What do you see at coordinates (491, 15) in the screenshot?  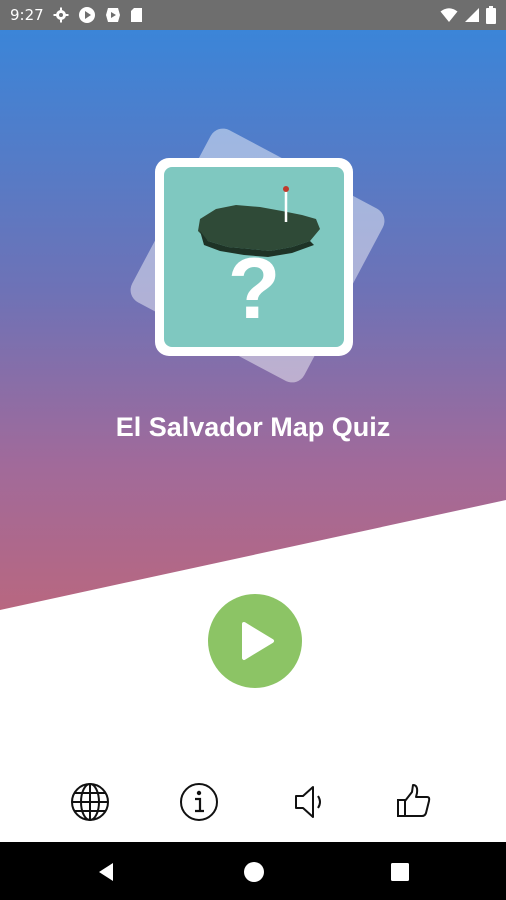 I see `battery-icon` at bounding box center [491, 15].